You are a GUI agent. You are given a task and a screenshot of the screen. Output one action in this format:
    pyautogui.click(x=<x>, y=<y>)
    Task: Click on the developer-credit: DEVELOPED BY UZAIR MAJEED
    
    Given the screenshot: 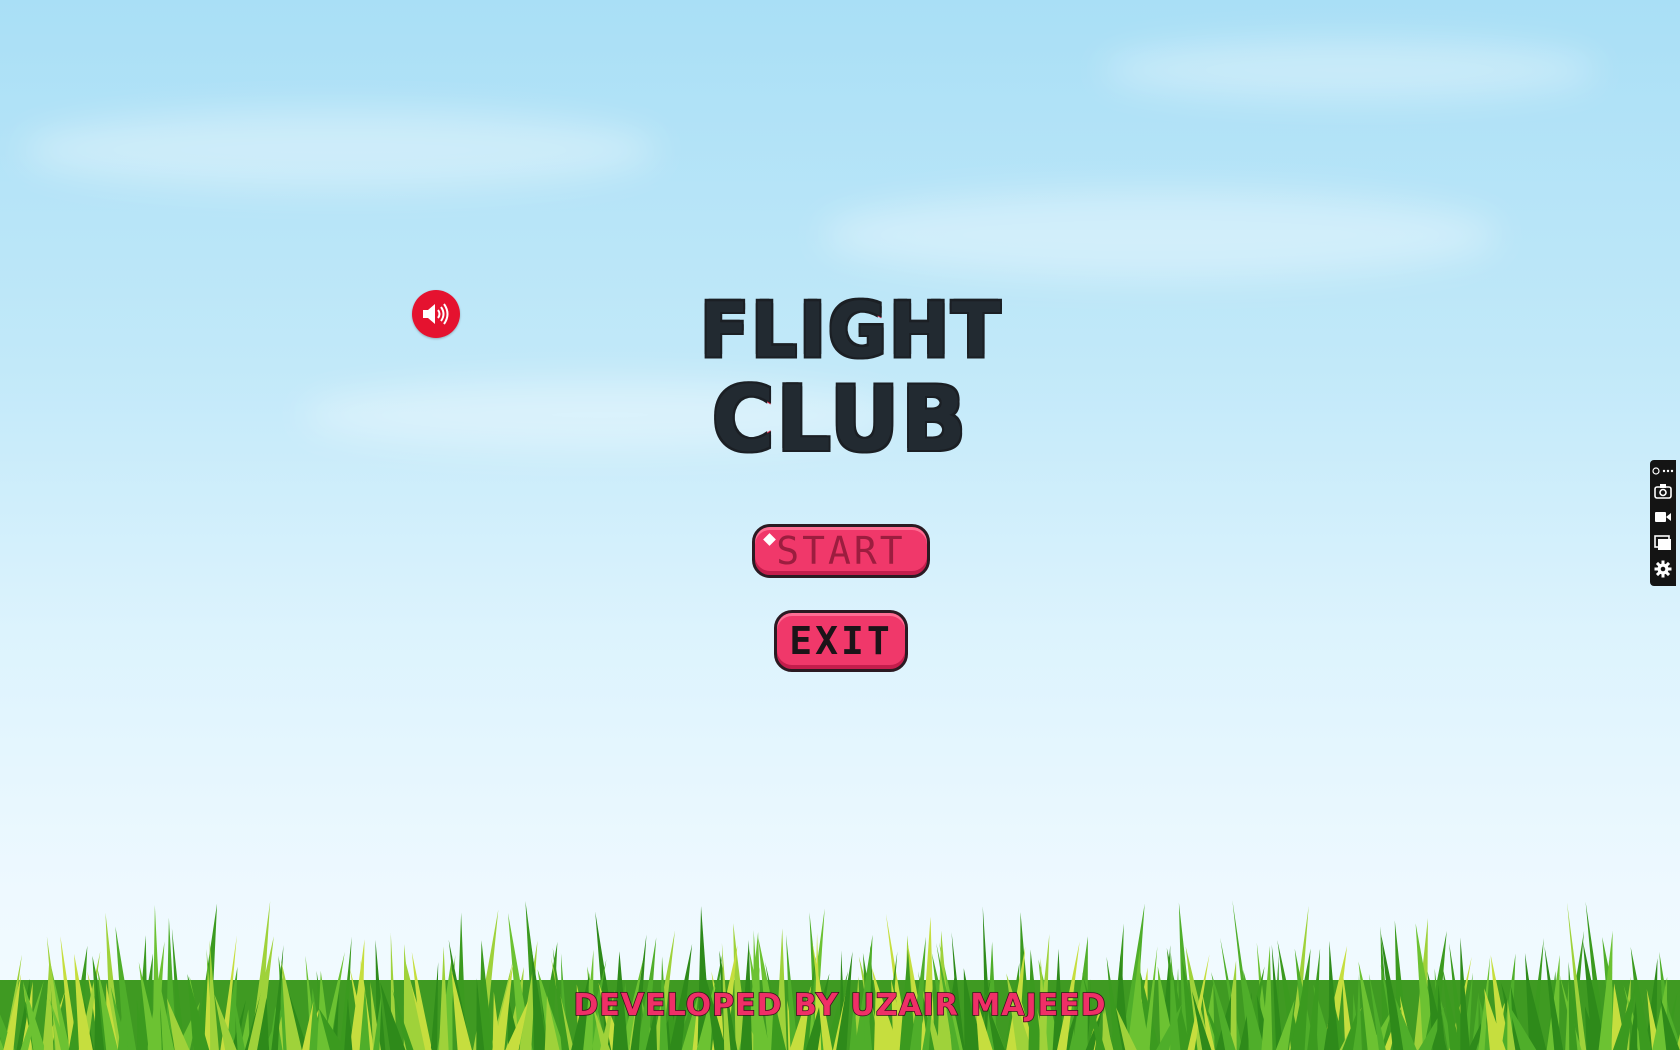 What is the action you would take?
    pyautogui.click(x=840, y=1005)
    